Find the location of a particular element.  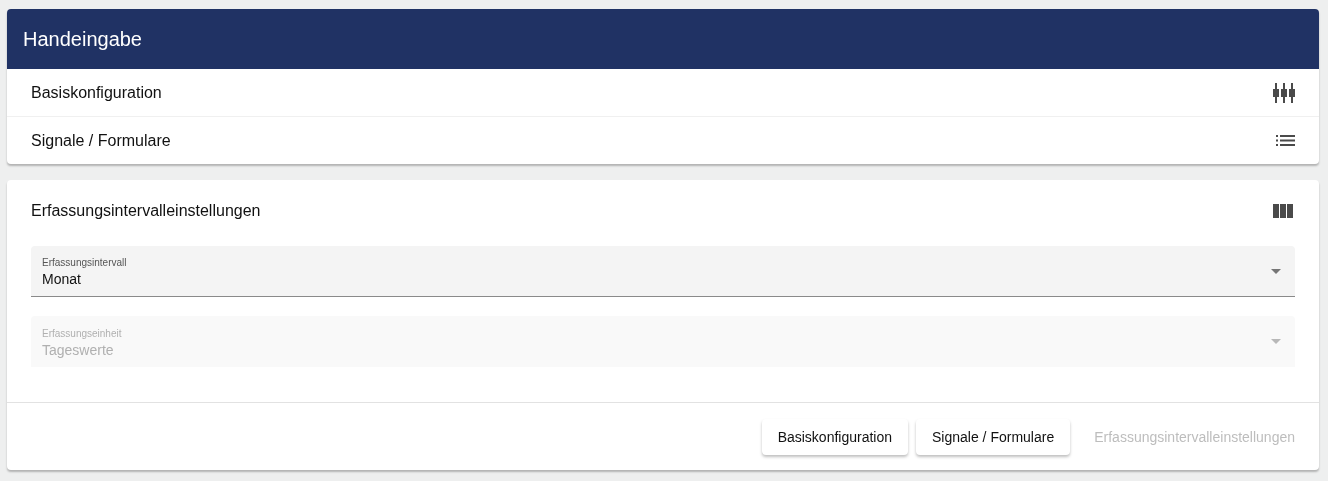

nav-button: Signale / Formulare is located at coordinates (993, 437).